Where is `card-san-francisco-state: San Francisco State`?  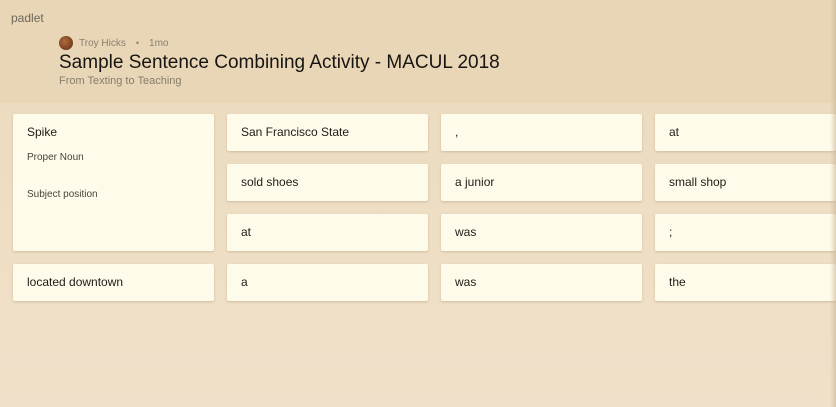
card-san-francisco-state: San Francisco State is located at coordinates (327, 132).